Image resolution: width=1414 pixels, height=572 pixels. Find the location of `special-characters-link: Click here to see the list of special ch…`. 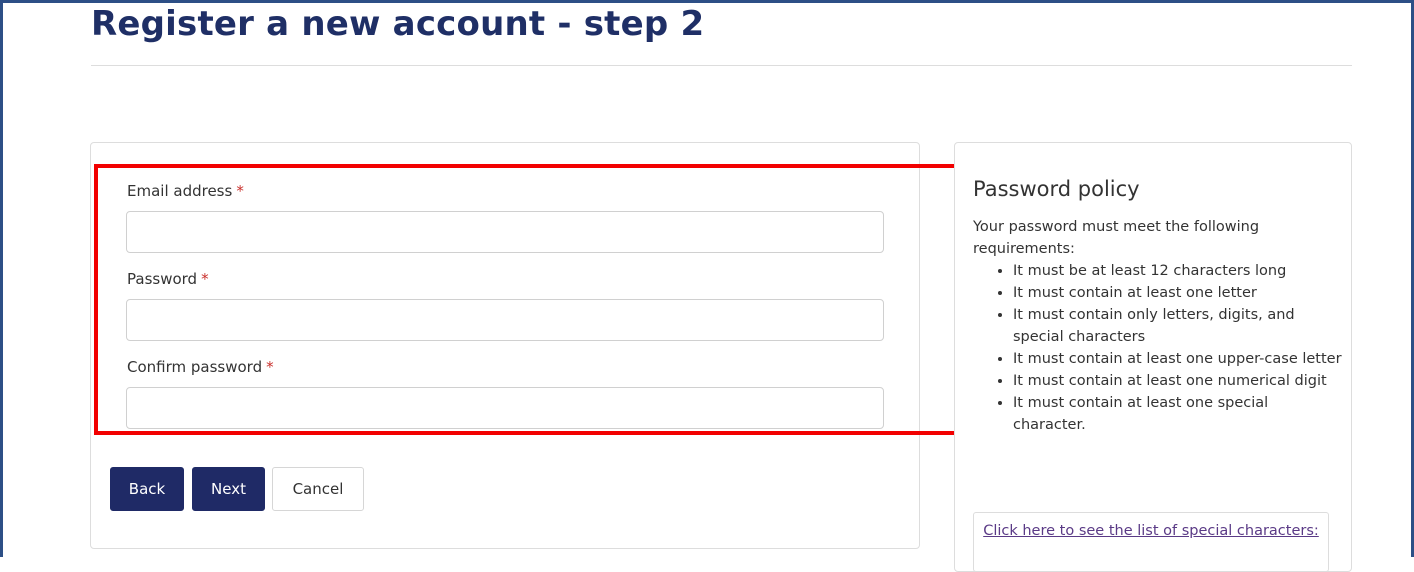

special-characters-link: Click here to see the list of special ch… is located at coordinates (1151, 531).